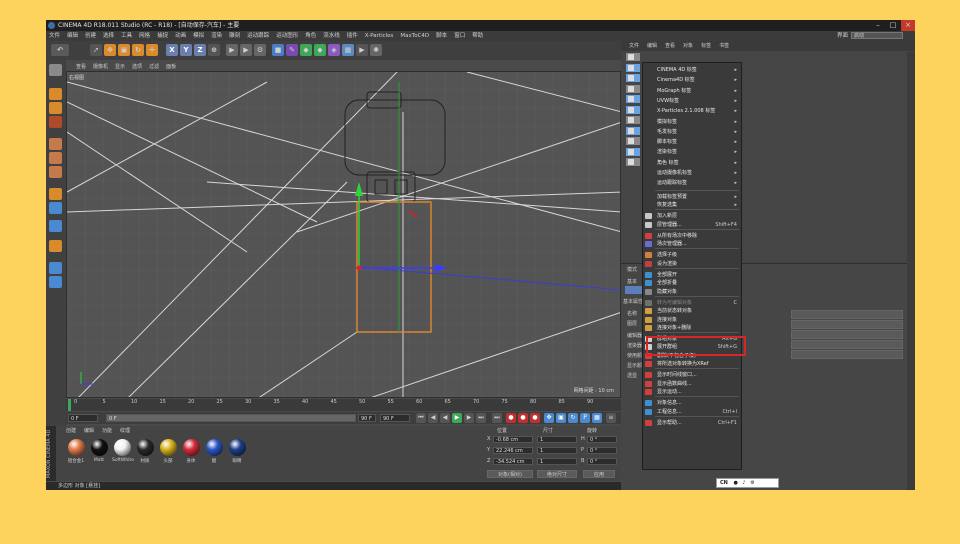 This screenshot has height=544, width=960. Describe the element at coordinates (692, 91) in the screenshot. I see `context-menu-item: MoGraph 标签 ▸` at that location.